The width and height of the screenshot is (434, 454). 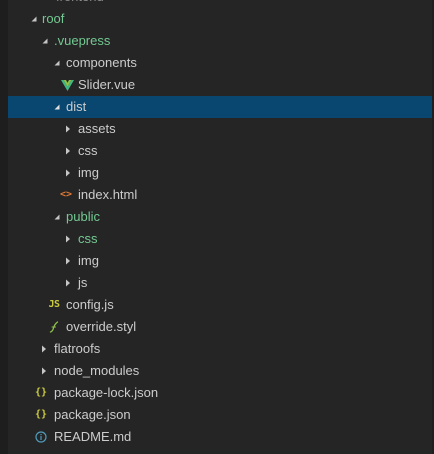 What do you see at coordinates (221, 217) in the screenshot?
I see `tree-folder-public: public` at bounding box center [221, 217].